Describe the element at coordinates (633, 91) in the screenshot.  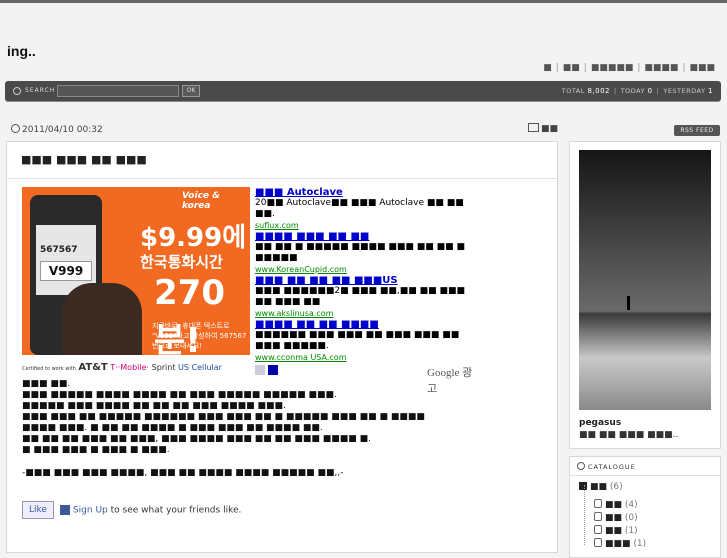
I see `today-label: TODAY` at that location.